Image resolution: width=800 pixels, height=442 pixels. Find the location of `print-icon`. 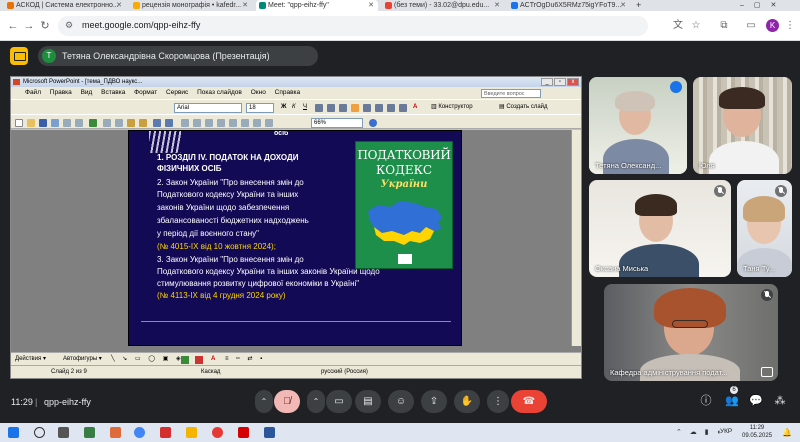

print-icon is located at coordinates (67, 123).